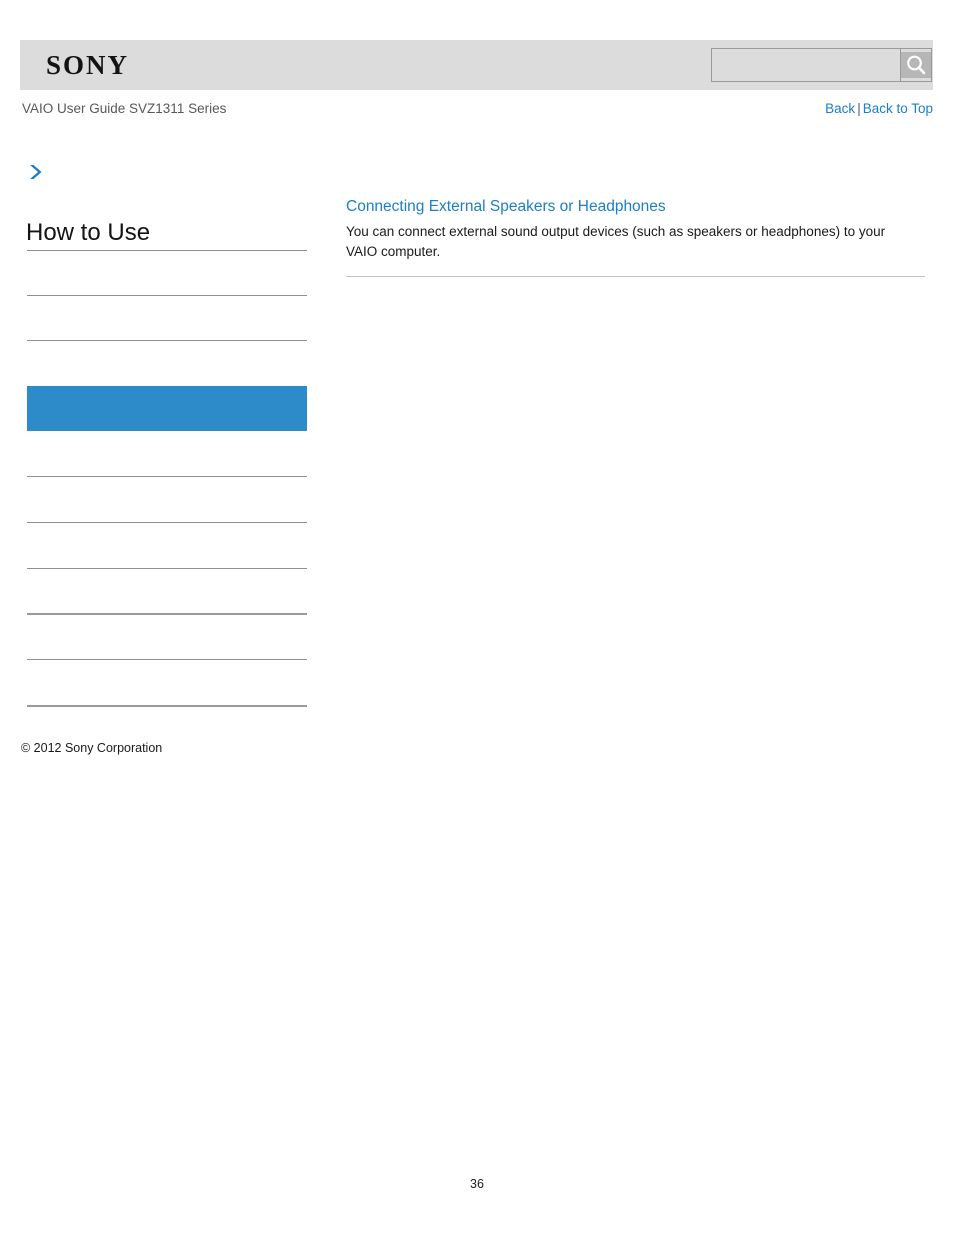 The image size is (954, 1235). Describe the element at coordinates (898, 108) in the screenshot. I see `back-to-top-link: Back to Top` at that location.